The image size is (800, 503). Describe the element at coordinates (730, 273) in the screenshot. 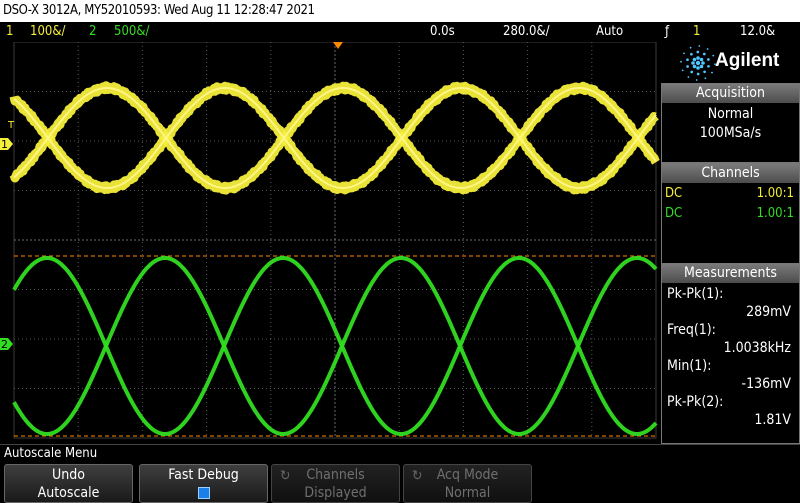

I see `measurements-header: Measurements` at that location.